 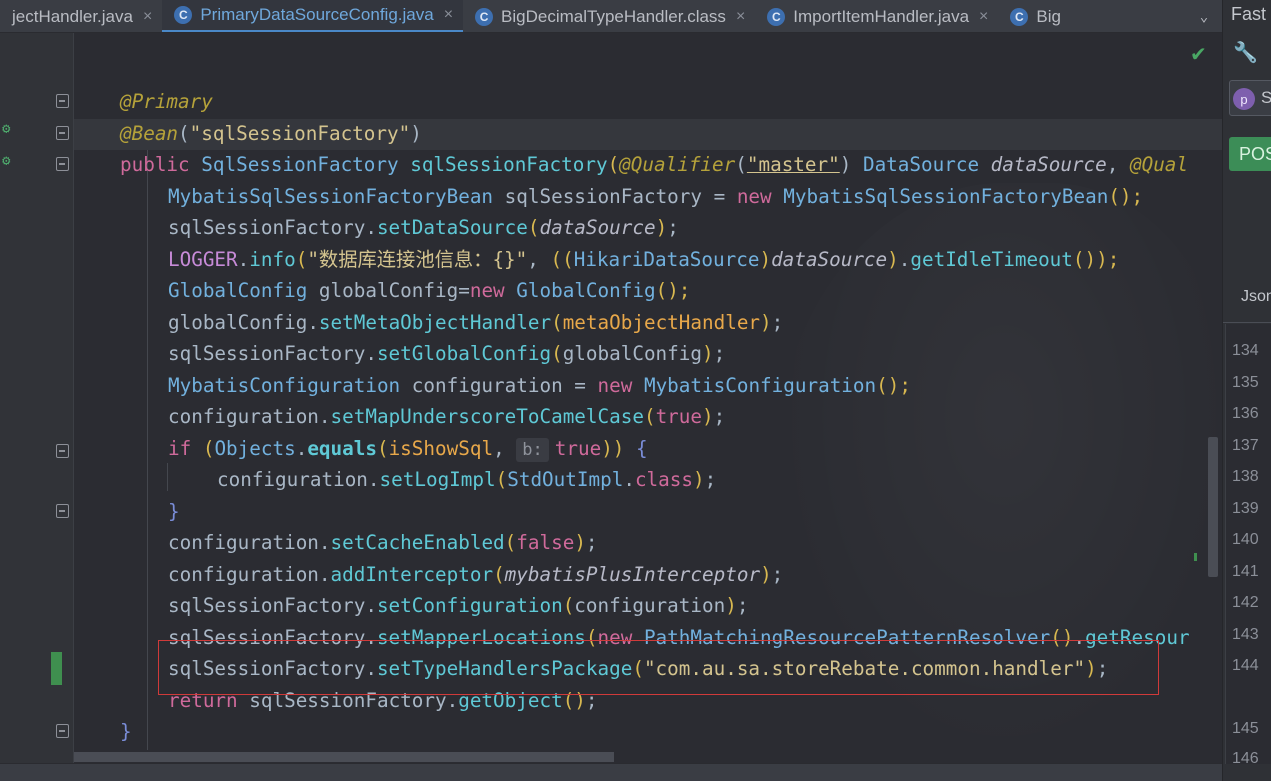 I want to click on tab-primary-datasource-config: C PrimaryDataSourceConfig.java ×, so click(x=313, y=16).